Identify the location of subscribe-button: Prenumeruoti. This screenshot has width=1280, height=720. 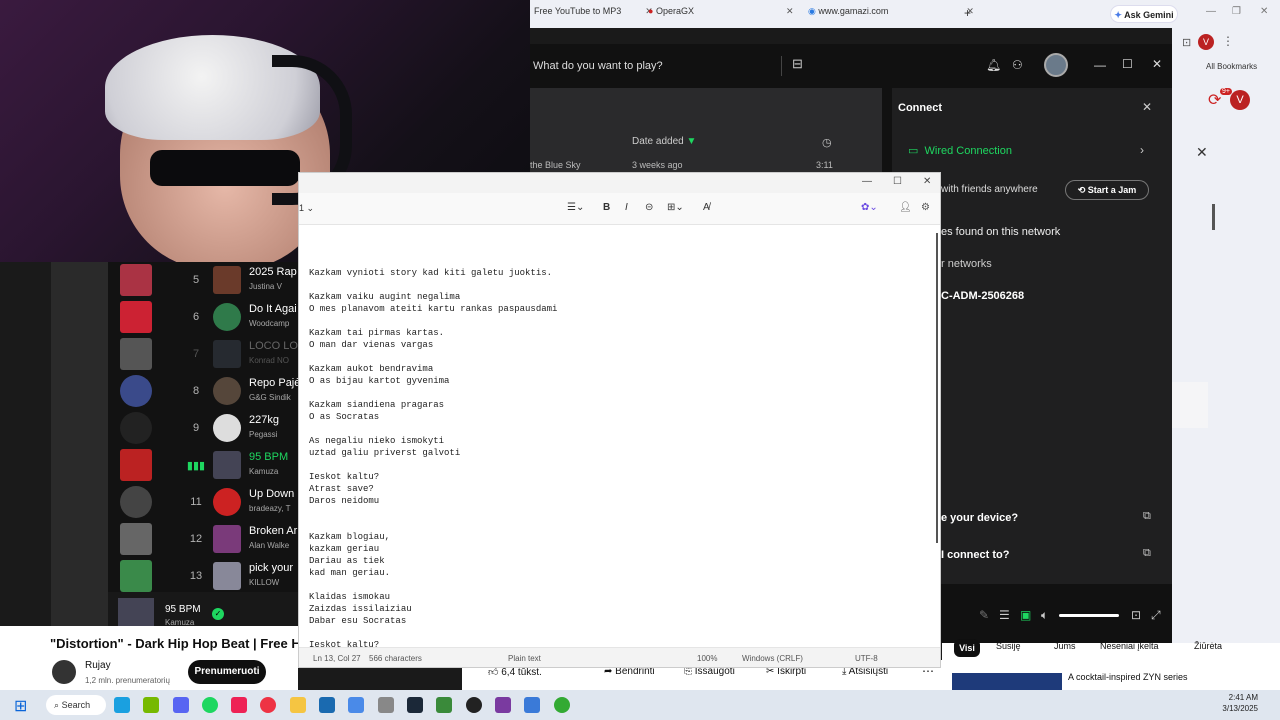
(227, 672).